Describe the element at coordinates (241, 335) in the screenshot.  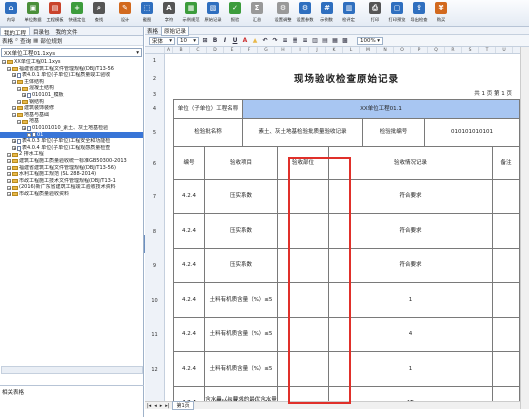
I see `cell-item: 土料有机质含量（%）≤5` at that location.